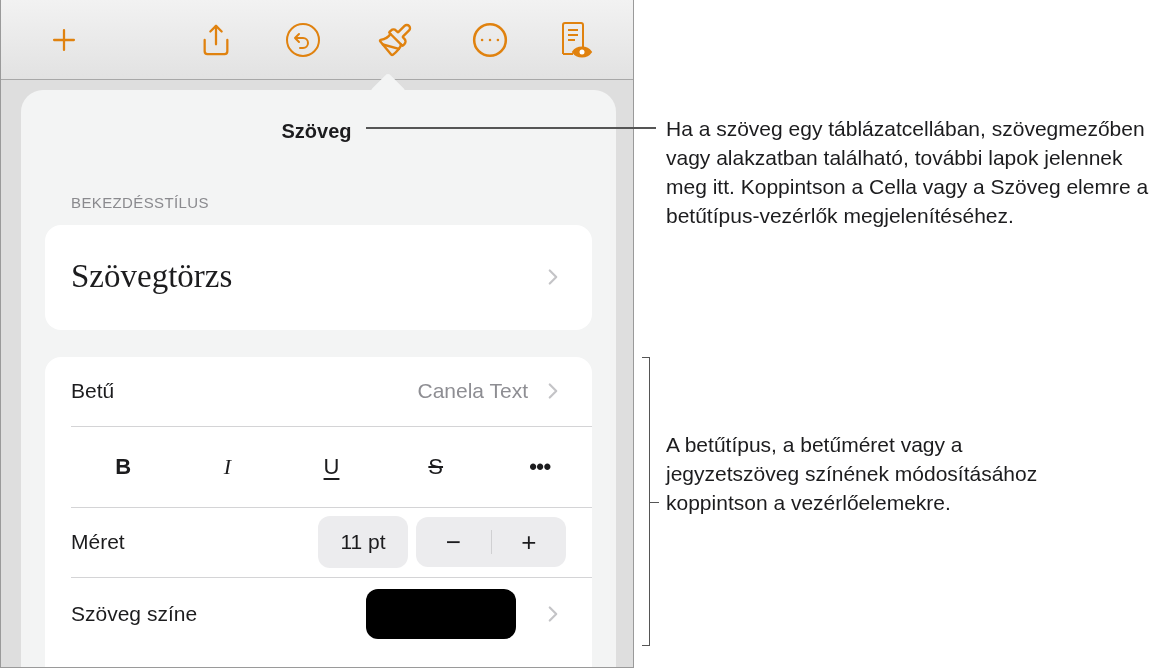 This screenshot has height=670, width=1156. What do you see at coordinates (331, 613) in the screenshot?
I see `text-color-row: Szöveg színe` at bounding box center [331, 613].